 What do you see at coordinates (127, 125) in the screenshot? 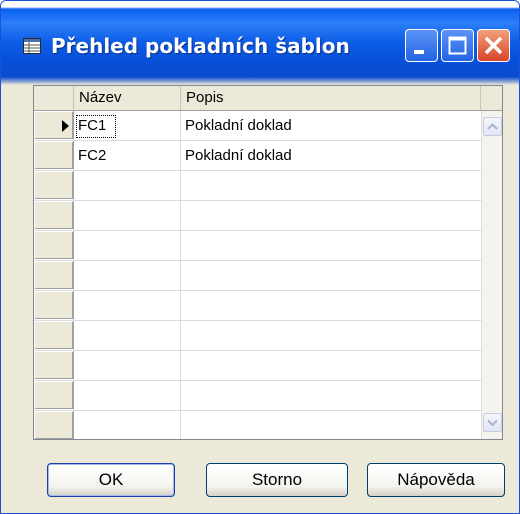
I see `name-cell: FC1` at bounding box center [127, 125].